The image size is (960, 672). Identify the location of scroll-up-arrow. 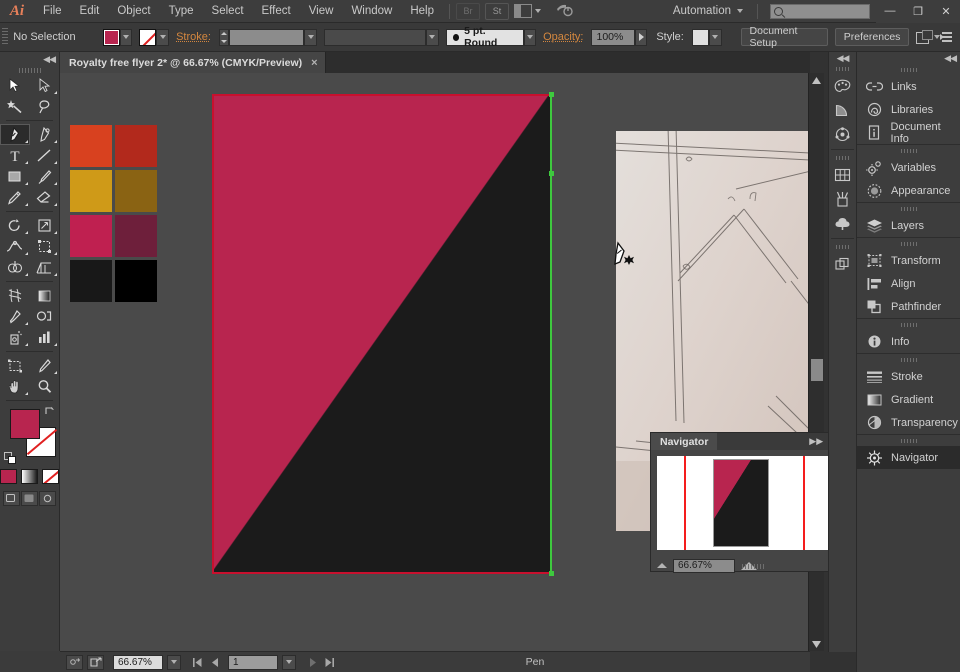
(816, 80).